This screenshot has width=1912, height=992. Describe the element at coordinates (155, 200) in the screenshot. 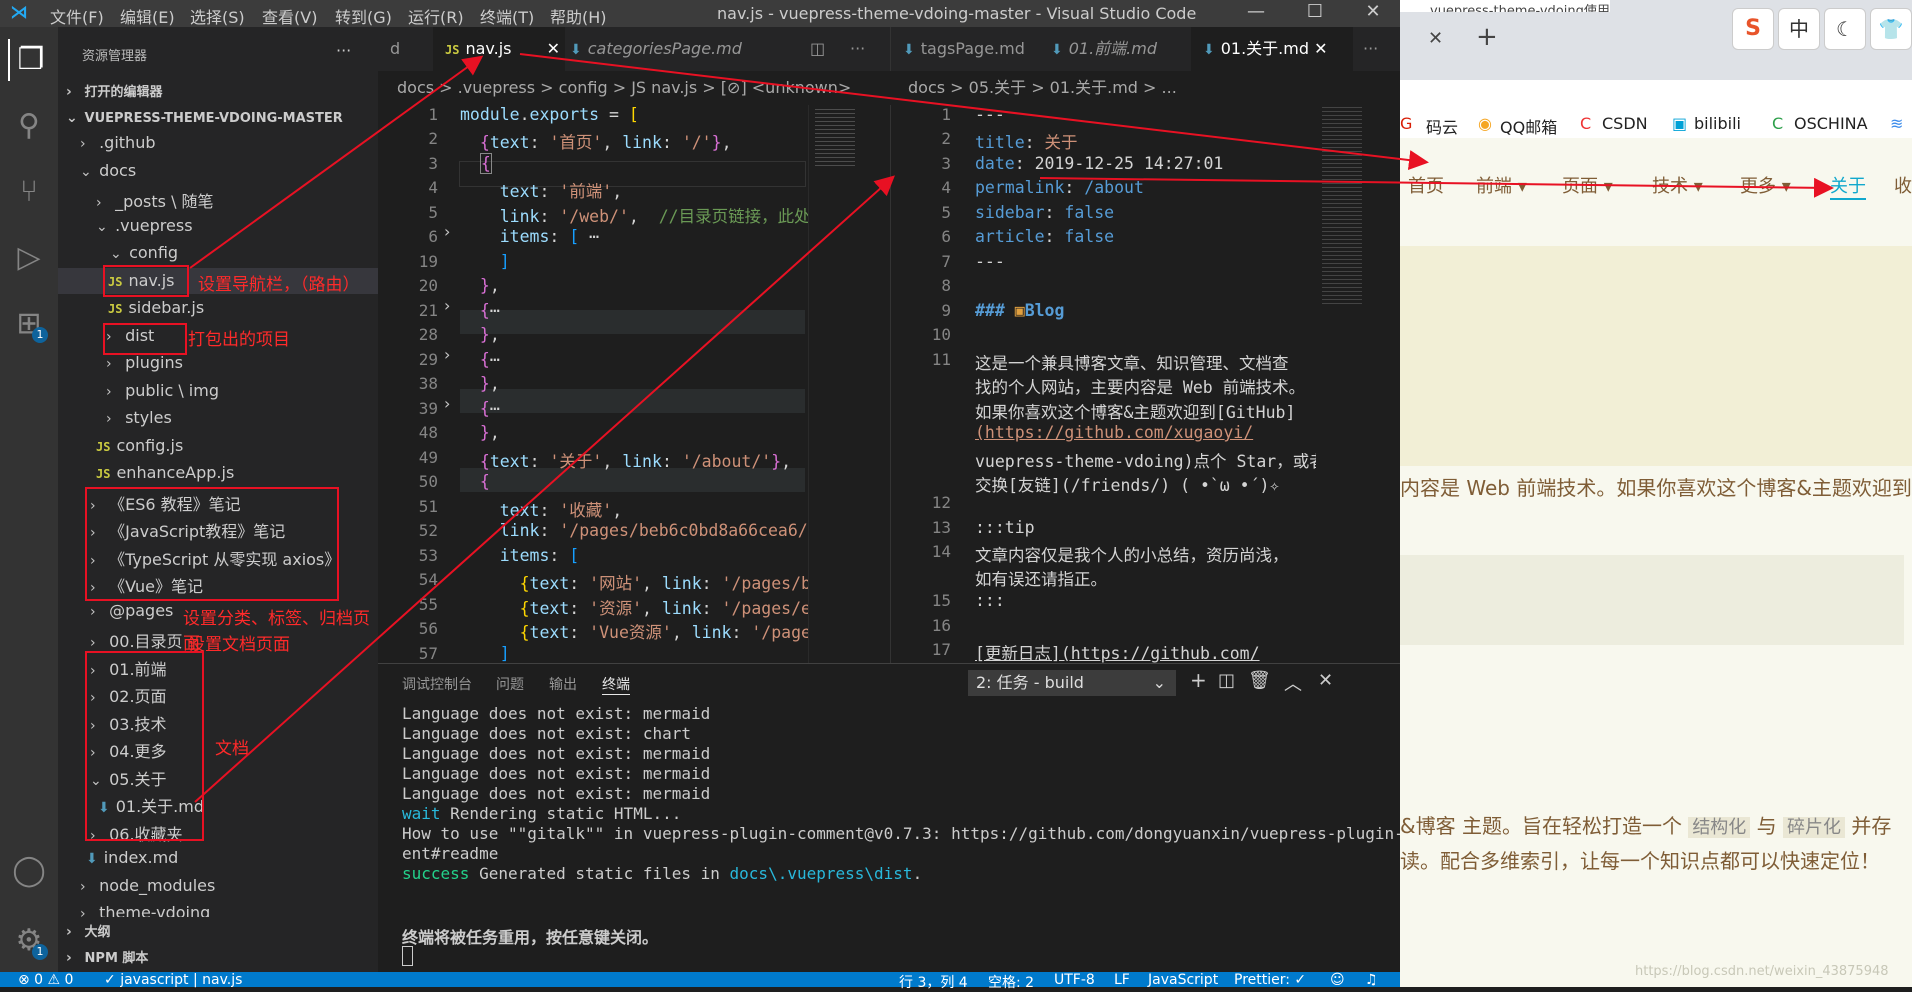

I see `tree-item: › _posts \ 随笔` at that location.